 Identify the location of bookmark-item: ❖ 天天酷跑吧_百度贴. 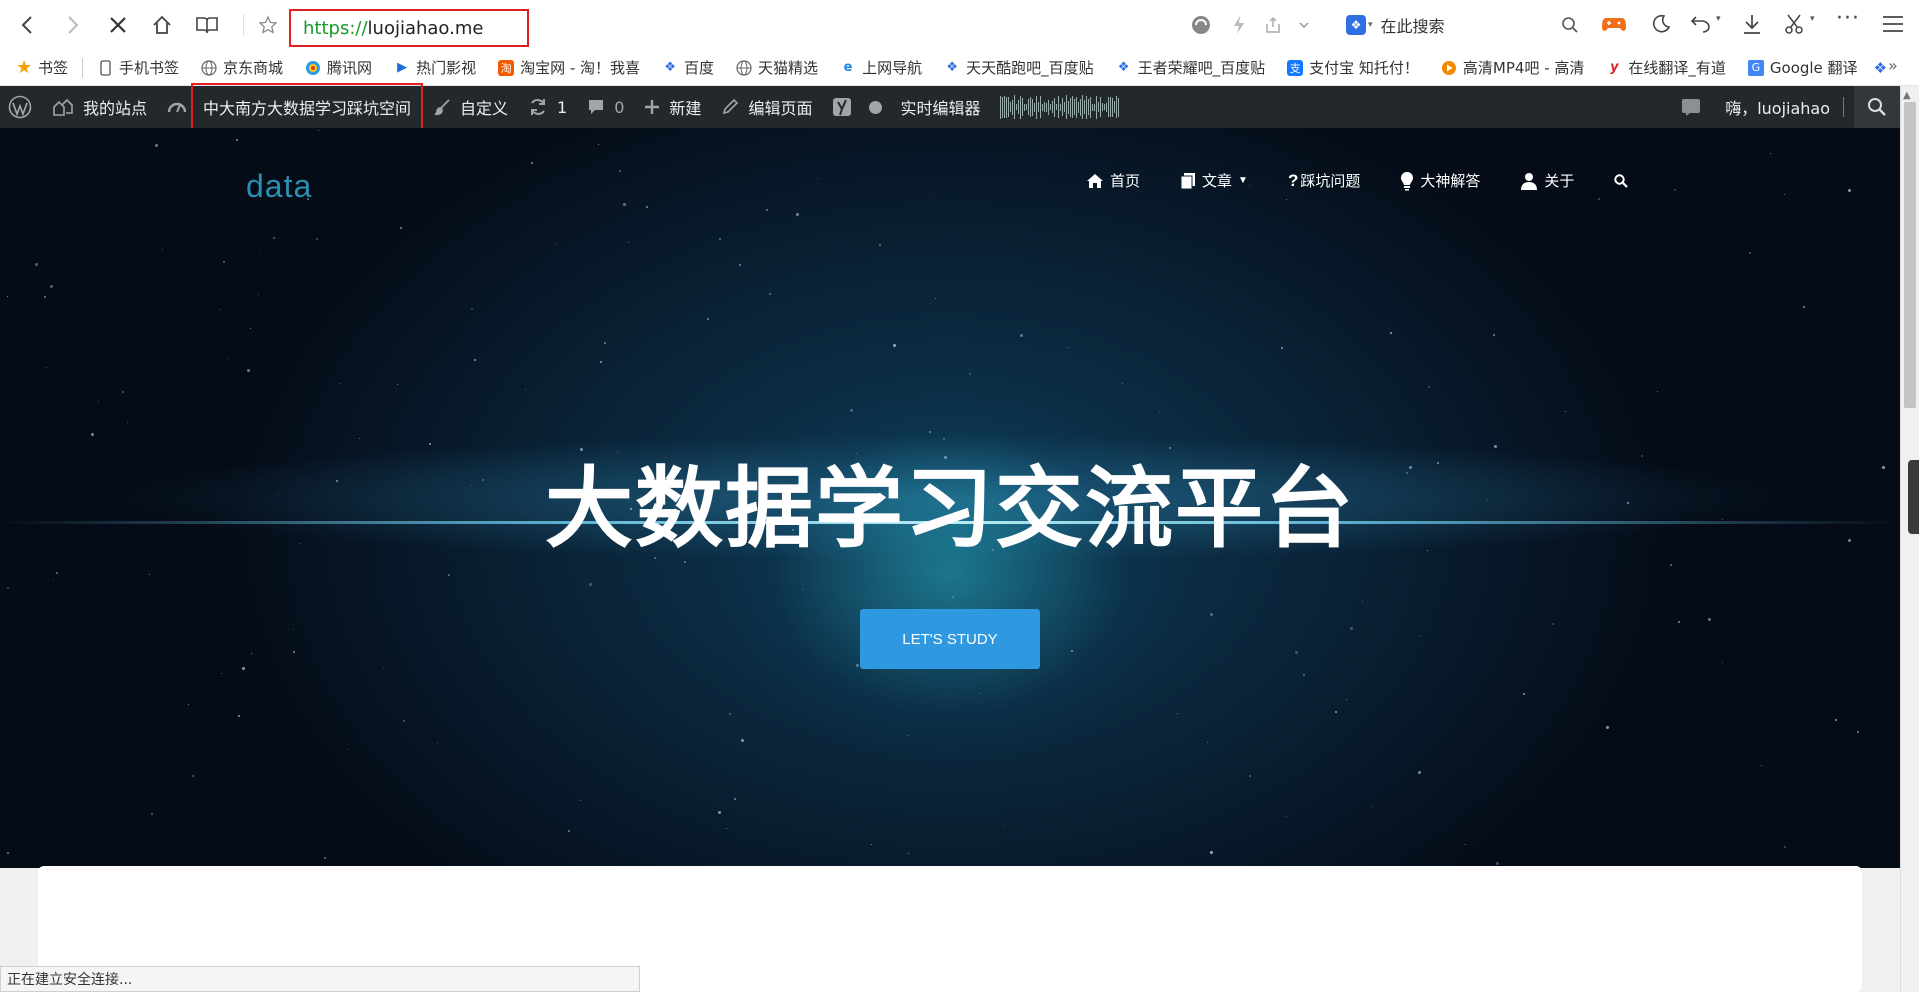
(1018, 67).